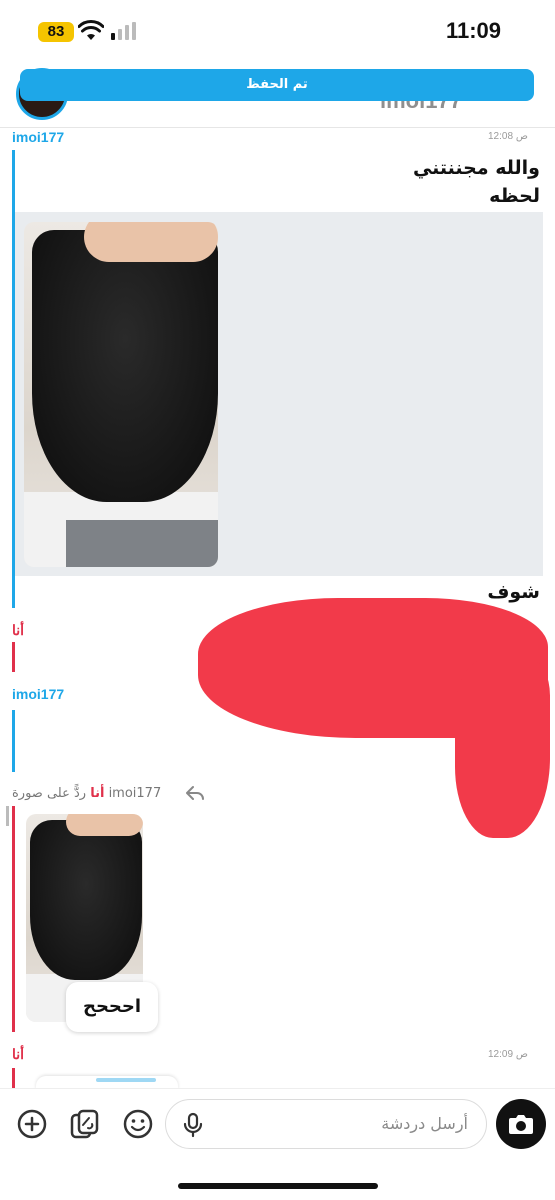  What do you see at coordinates (508, 1054) in the screenshot?
I see `timestamp: 12:09 ص` at bounding box center [508, 1054].